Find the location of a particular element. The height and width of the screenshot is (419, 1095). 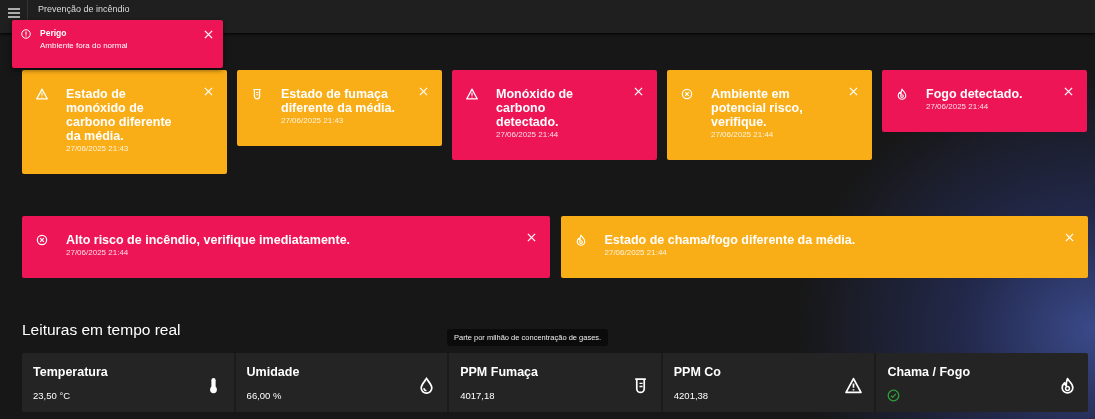

section-heading: Leituras em tempo real is located at coordinates (101, 330).